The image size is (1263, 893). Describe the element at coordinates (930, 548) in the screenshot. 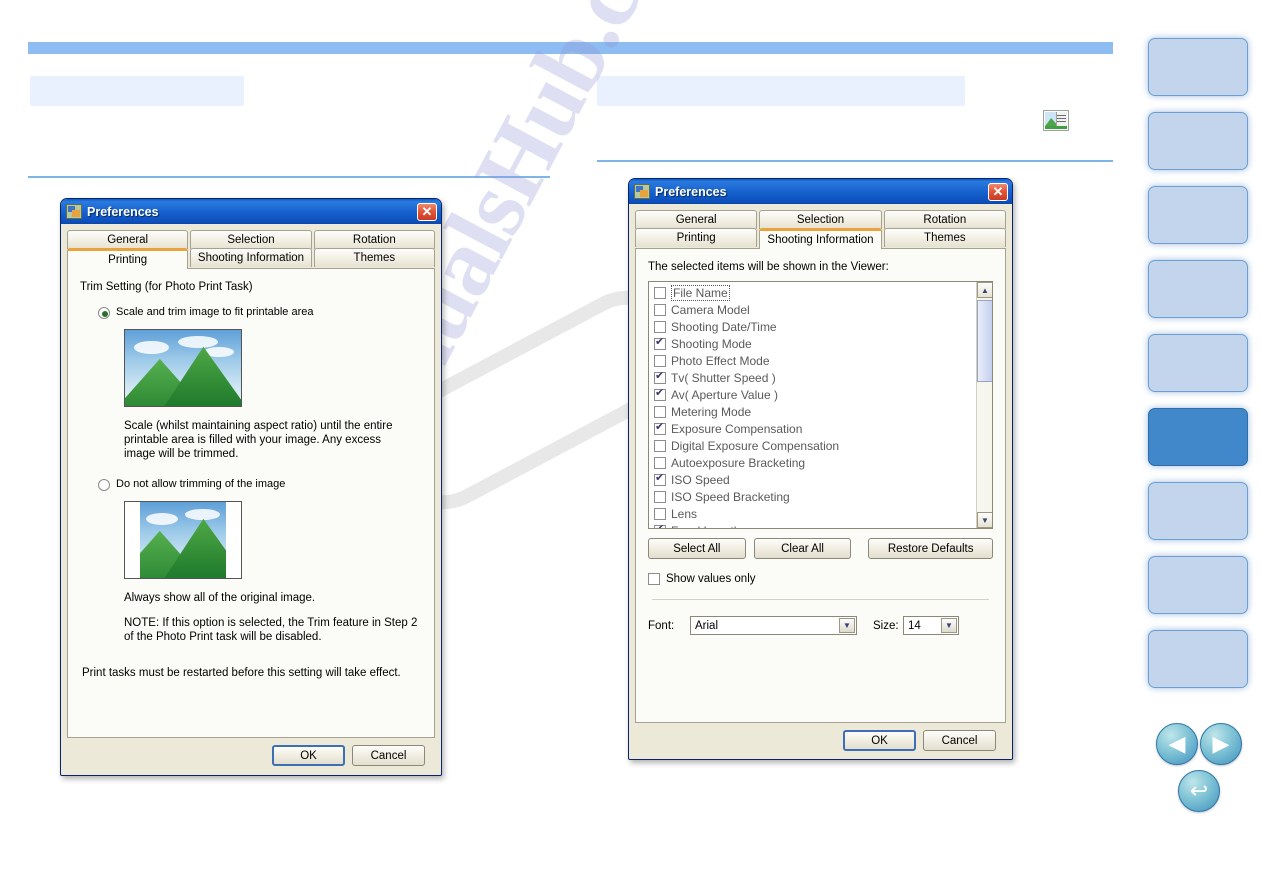

I see `restore-defaults-button: Restore Defaults` at that location.